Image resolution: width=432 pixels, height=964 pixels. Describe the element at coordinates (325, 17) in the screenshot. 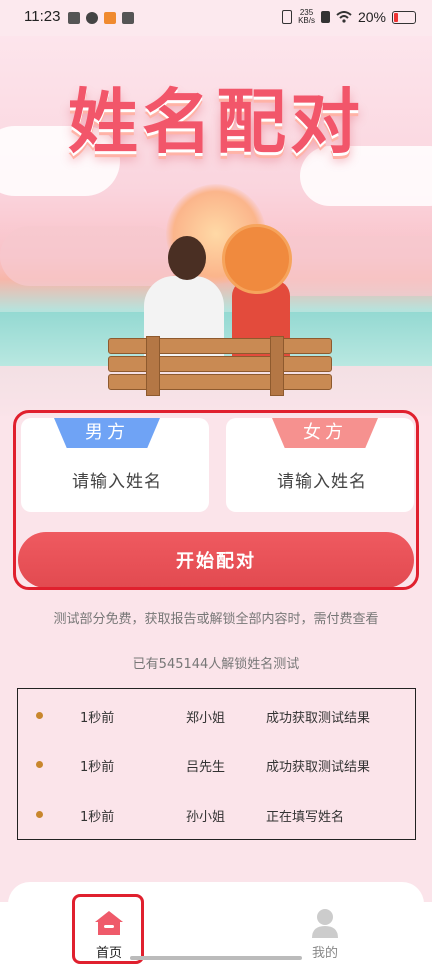

I see `sim-icon` at that location.